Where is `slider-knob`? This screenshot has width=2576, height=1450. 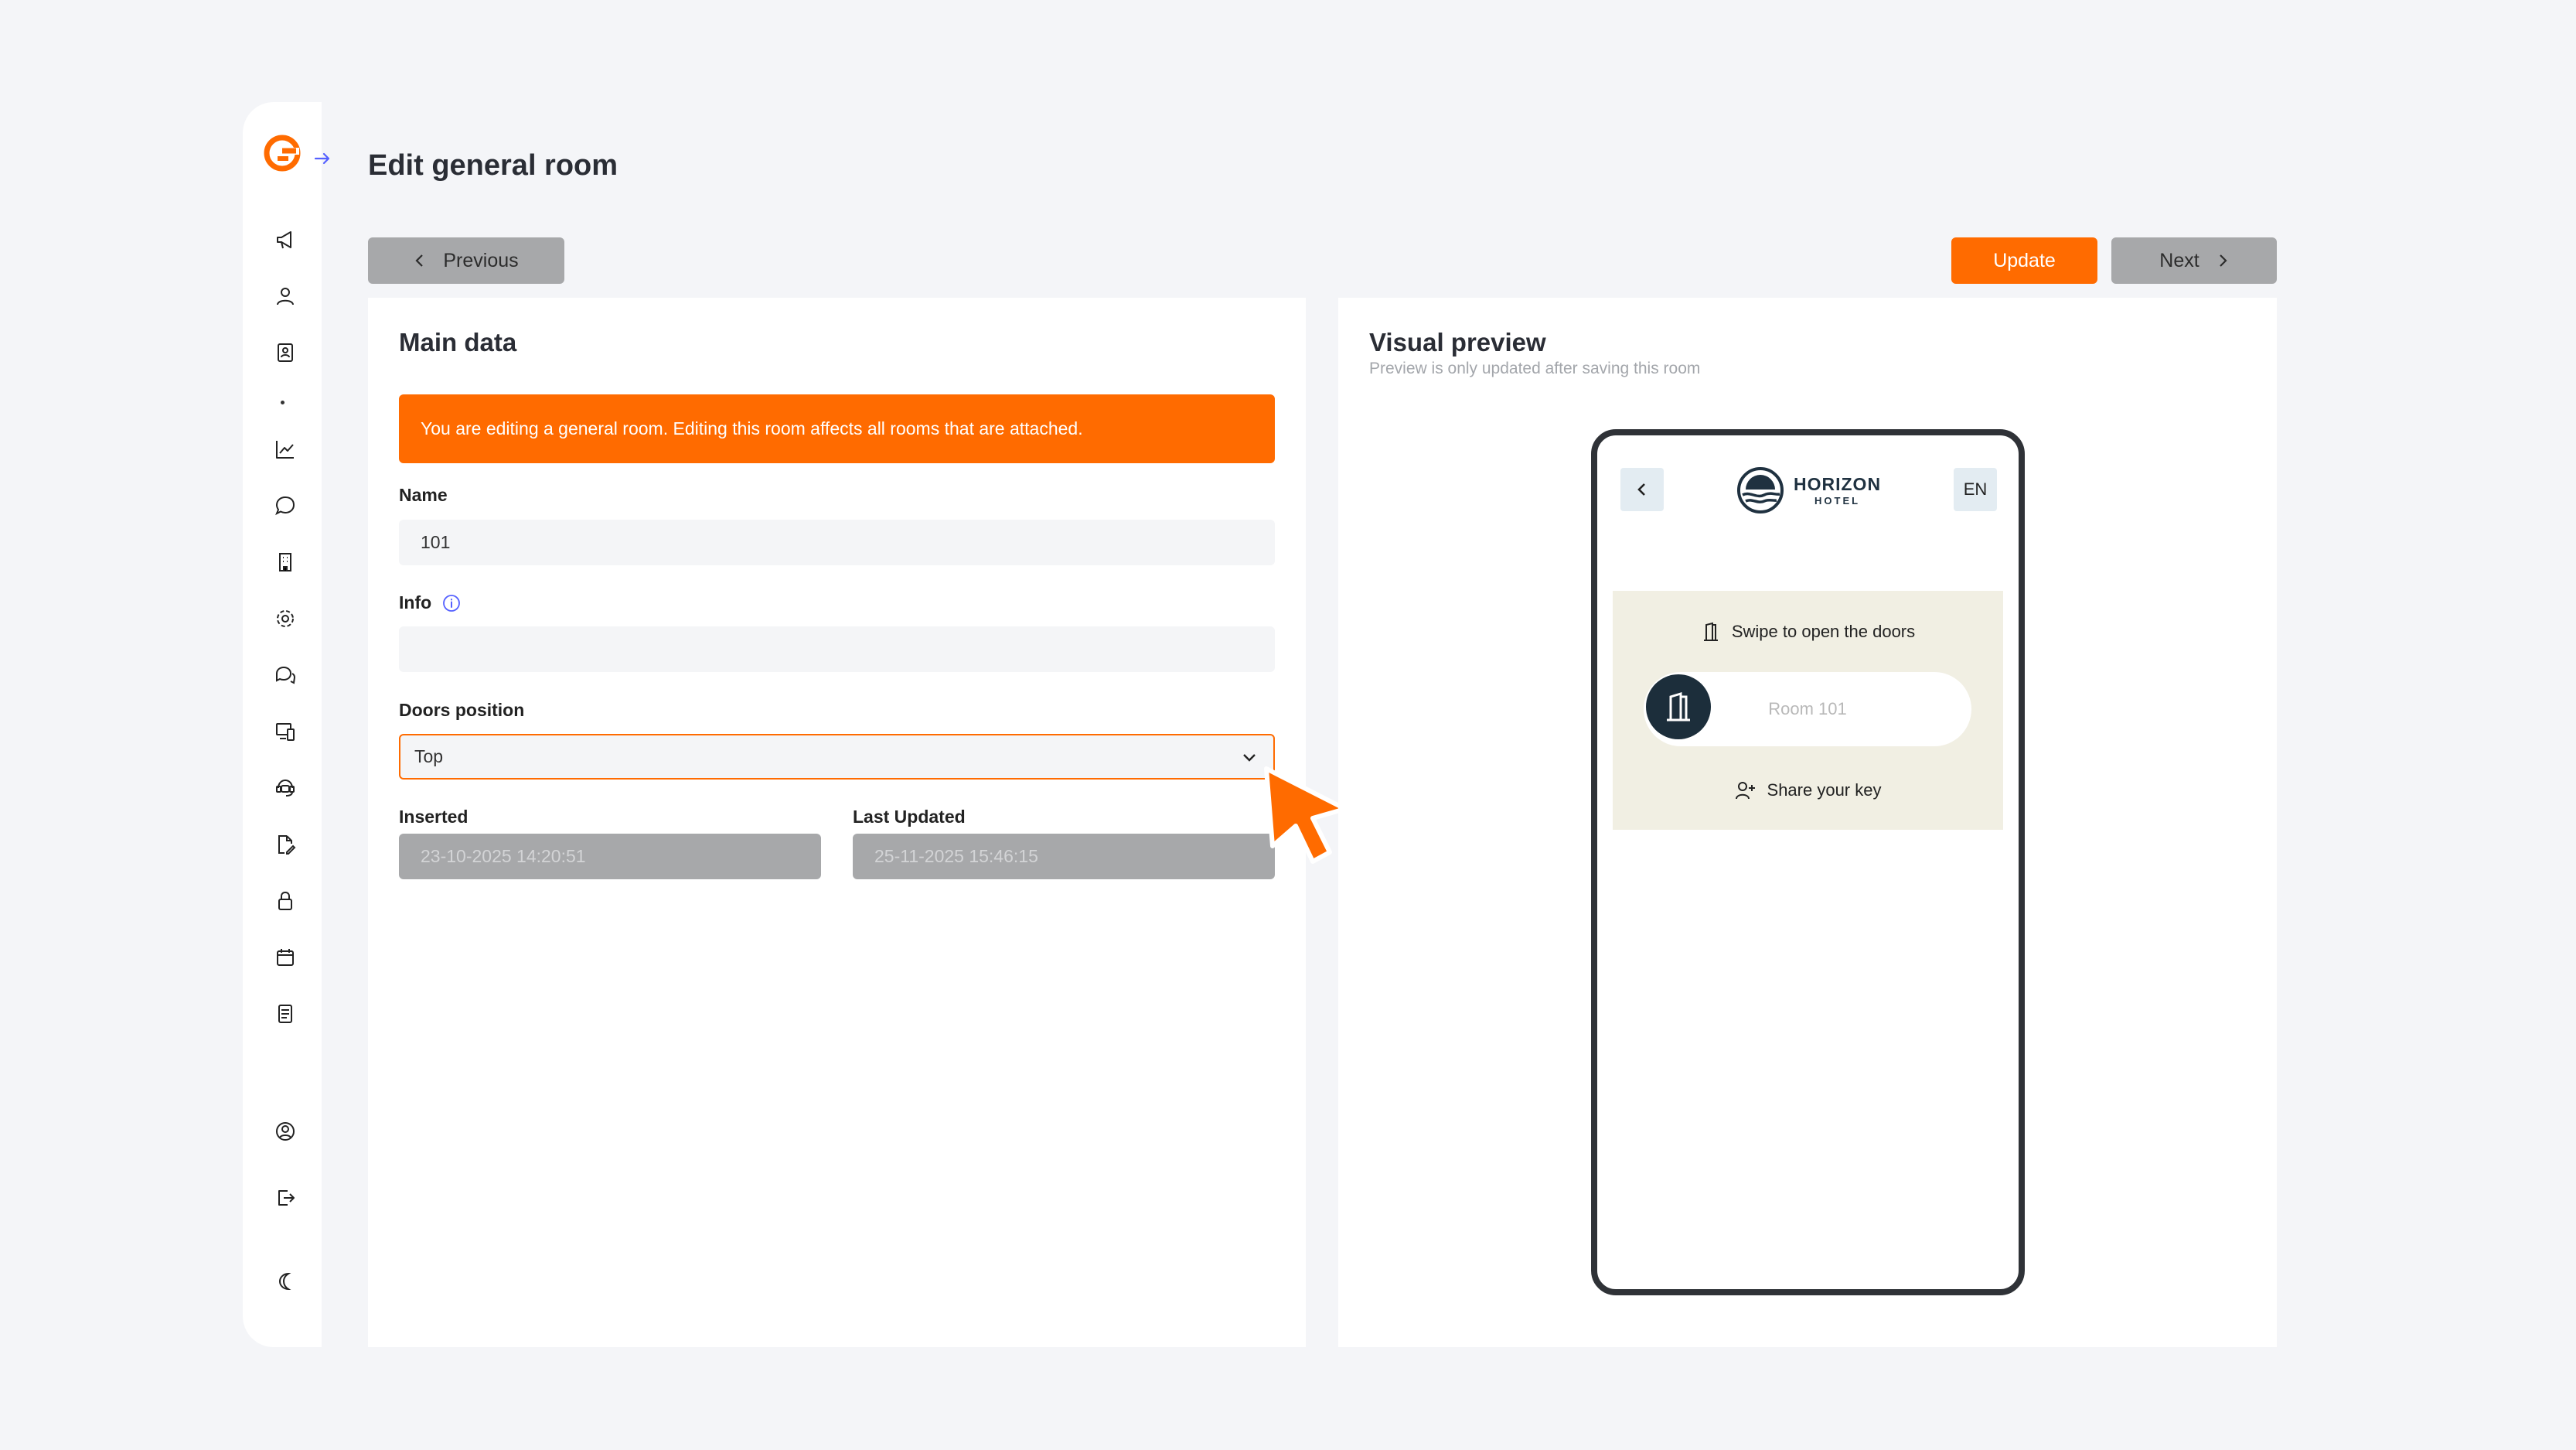 slider-knob is located at coordinates (1678, 706).